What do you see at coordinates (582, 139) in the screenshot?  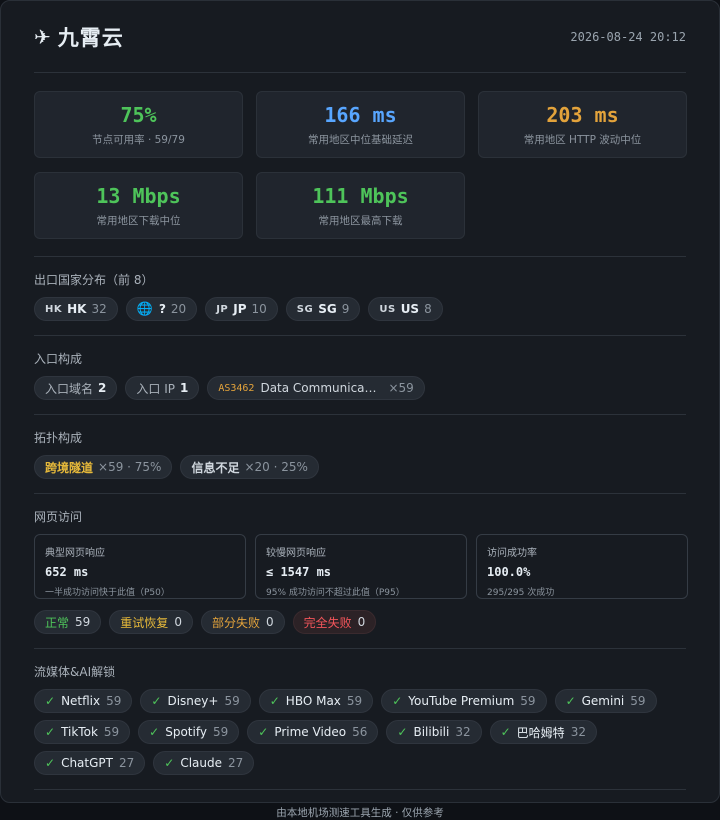 I see `stat-label: 常用地区 HTTP 波动中位` at bounding box center [582, 139].